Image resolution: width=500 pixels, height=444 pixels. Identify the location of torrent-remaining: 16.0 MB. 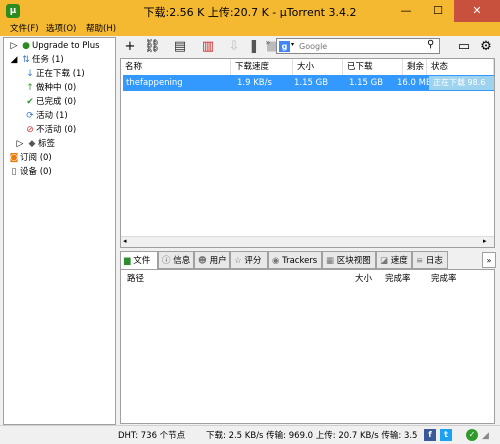
(414, 83).